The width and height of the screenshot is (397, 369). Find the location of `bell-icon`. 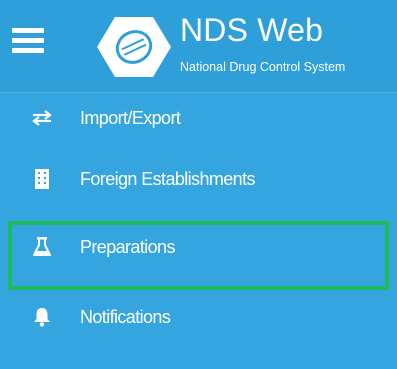

bell-icon is located at coordinates (42, 317).